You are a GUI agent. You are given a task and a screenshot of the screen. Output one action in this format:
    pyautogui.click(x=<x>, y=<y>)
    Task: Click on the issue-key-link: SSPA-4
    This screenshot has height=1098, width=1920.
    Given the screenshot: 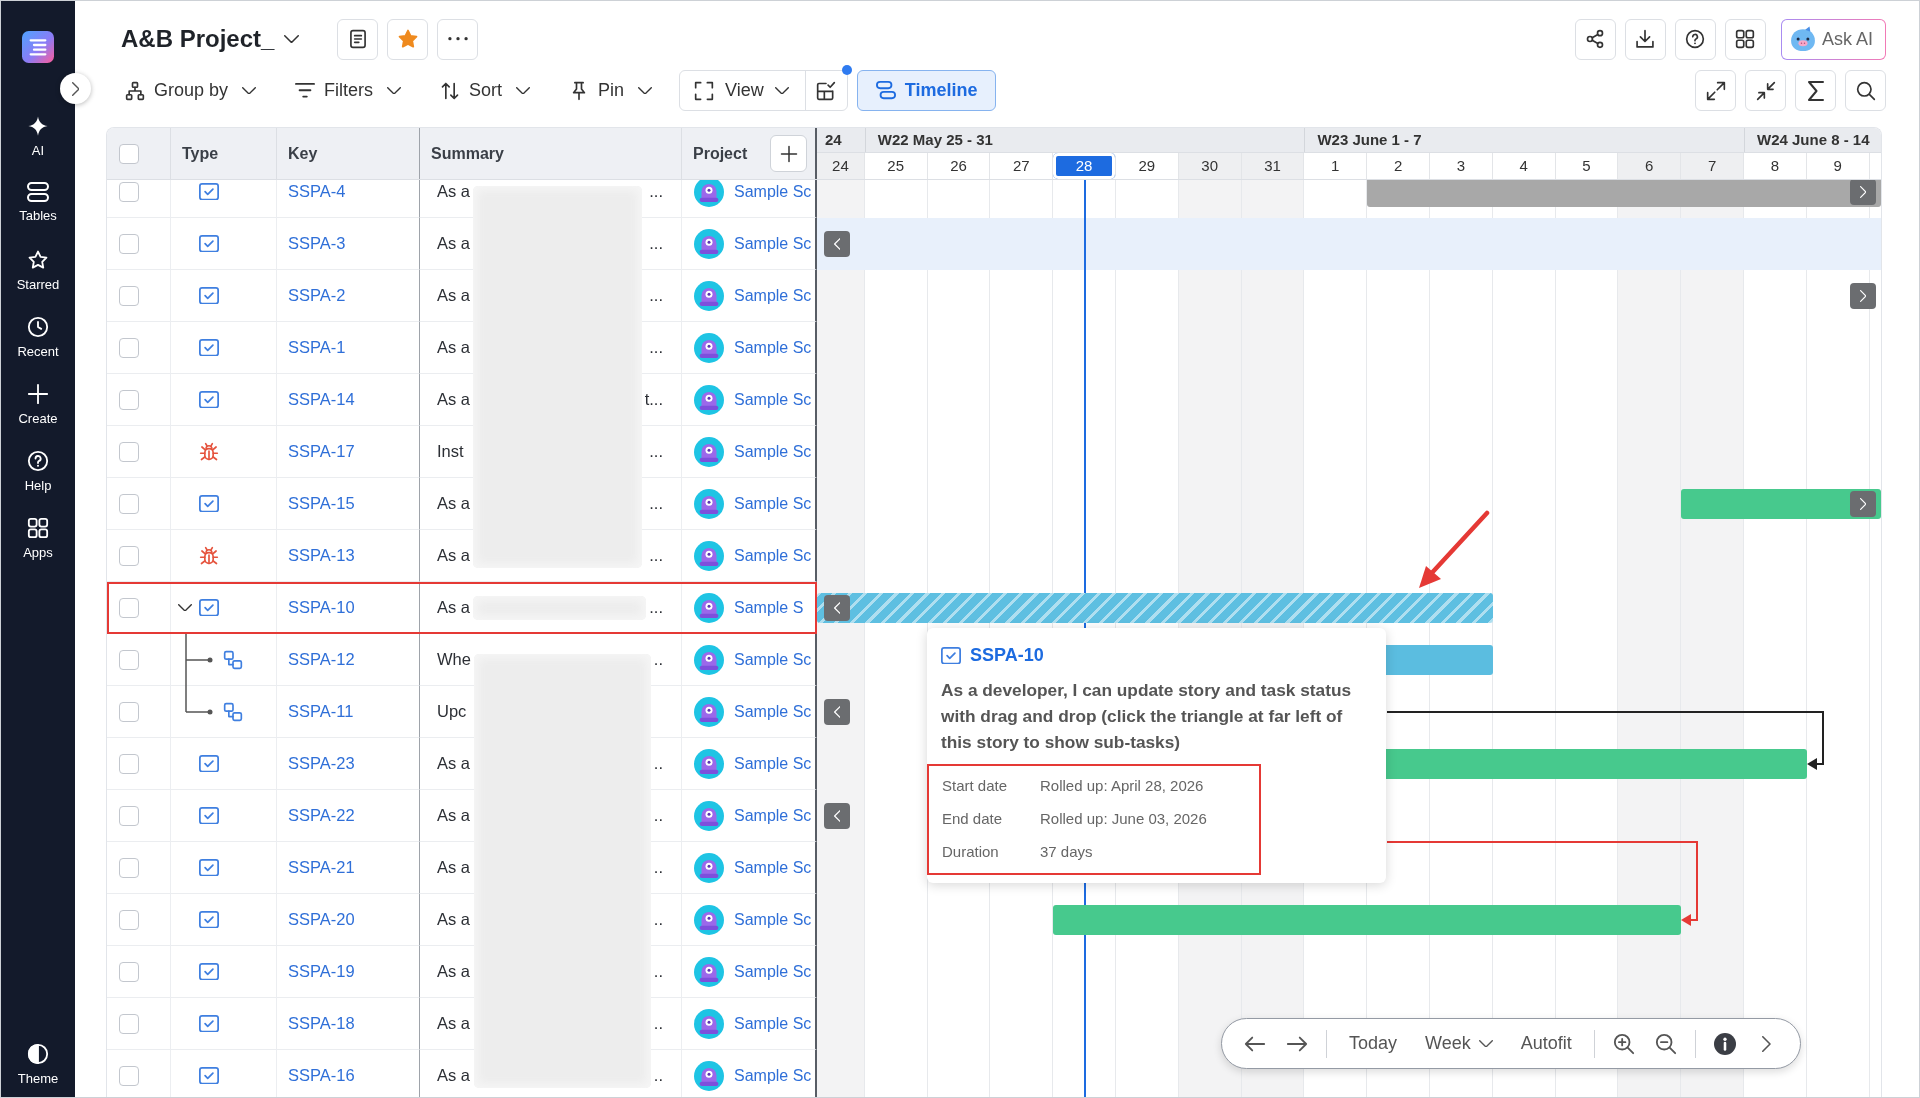 What is the action you would take?
    pyautogui.click(x=317, y=192)
    